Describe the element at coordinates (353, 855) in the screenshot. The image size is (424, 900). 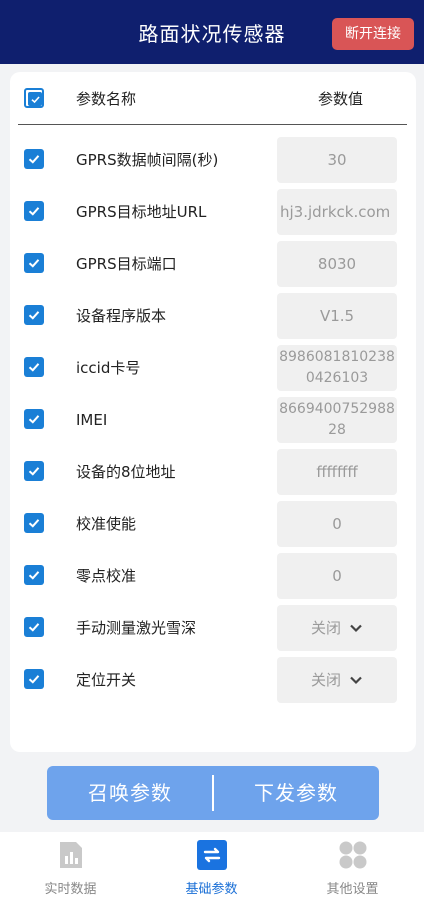
I see `grid-icon` at that location.